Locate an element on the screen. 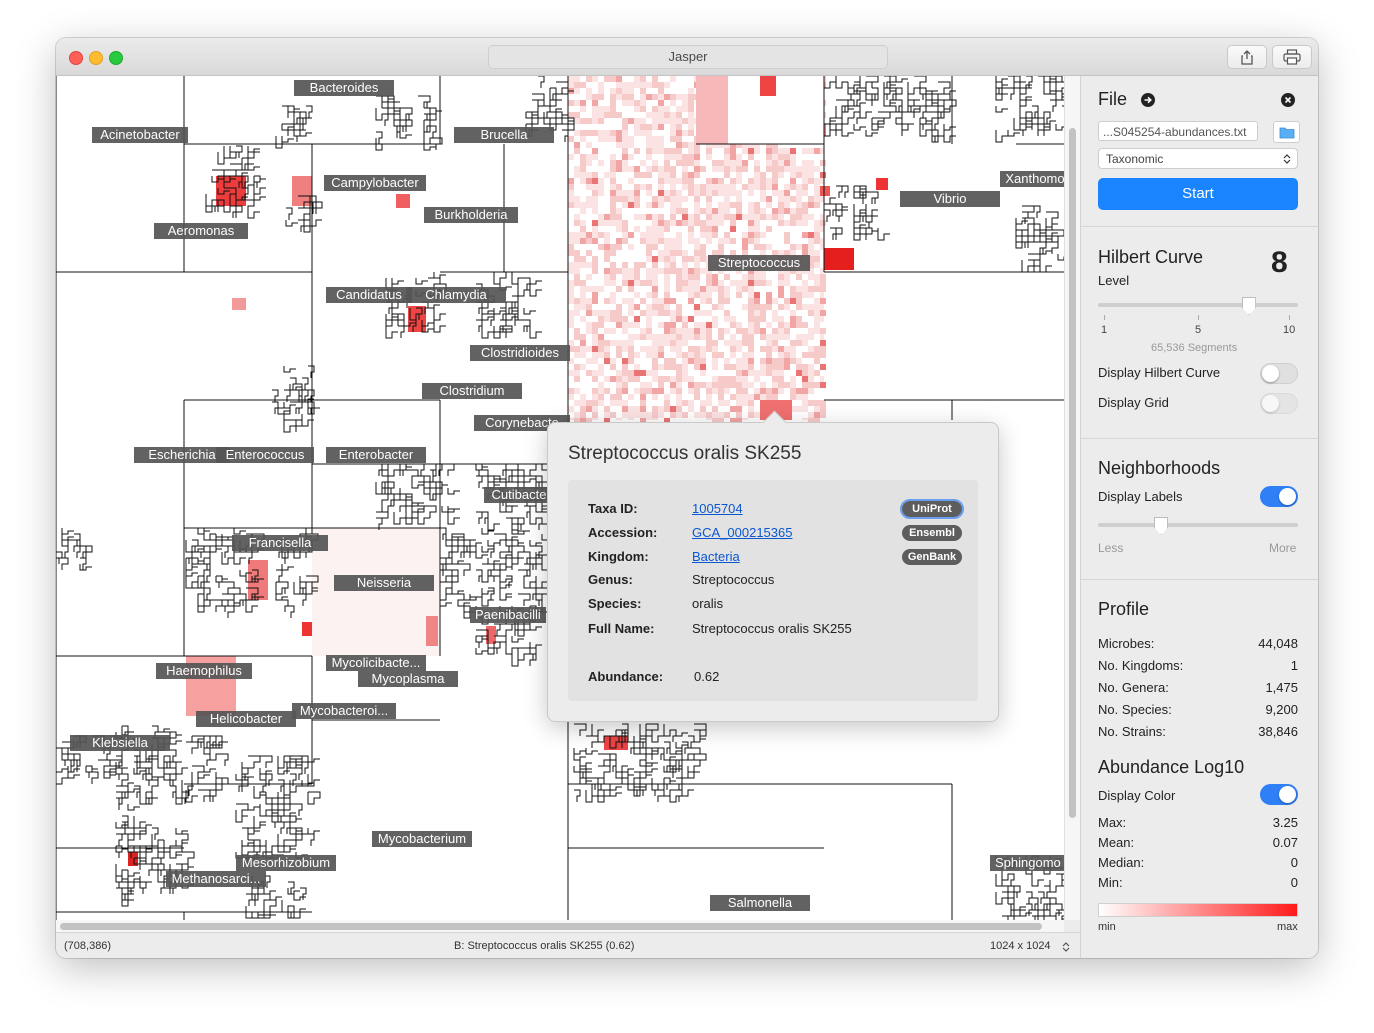 This screenshot has width=1374, height=1033. accession-link: GCA_000215365 is located at coordinates (742, 532).